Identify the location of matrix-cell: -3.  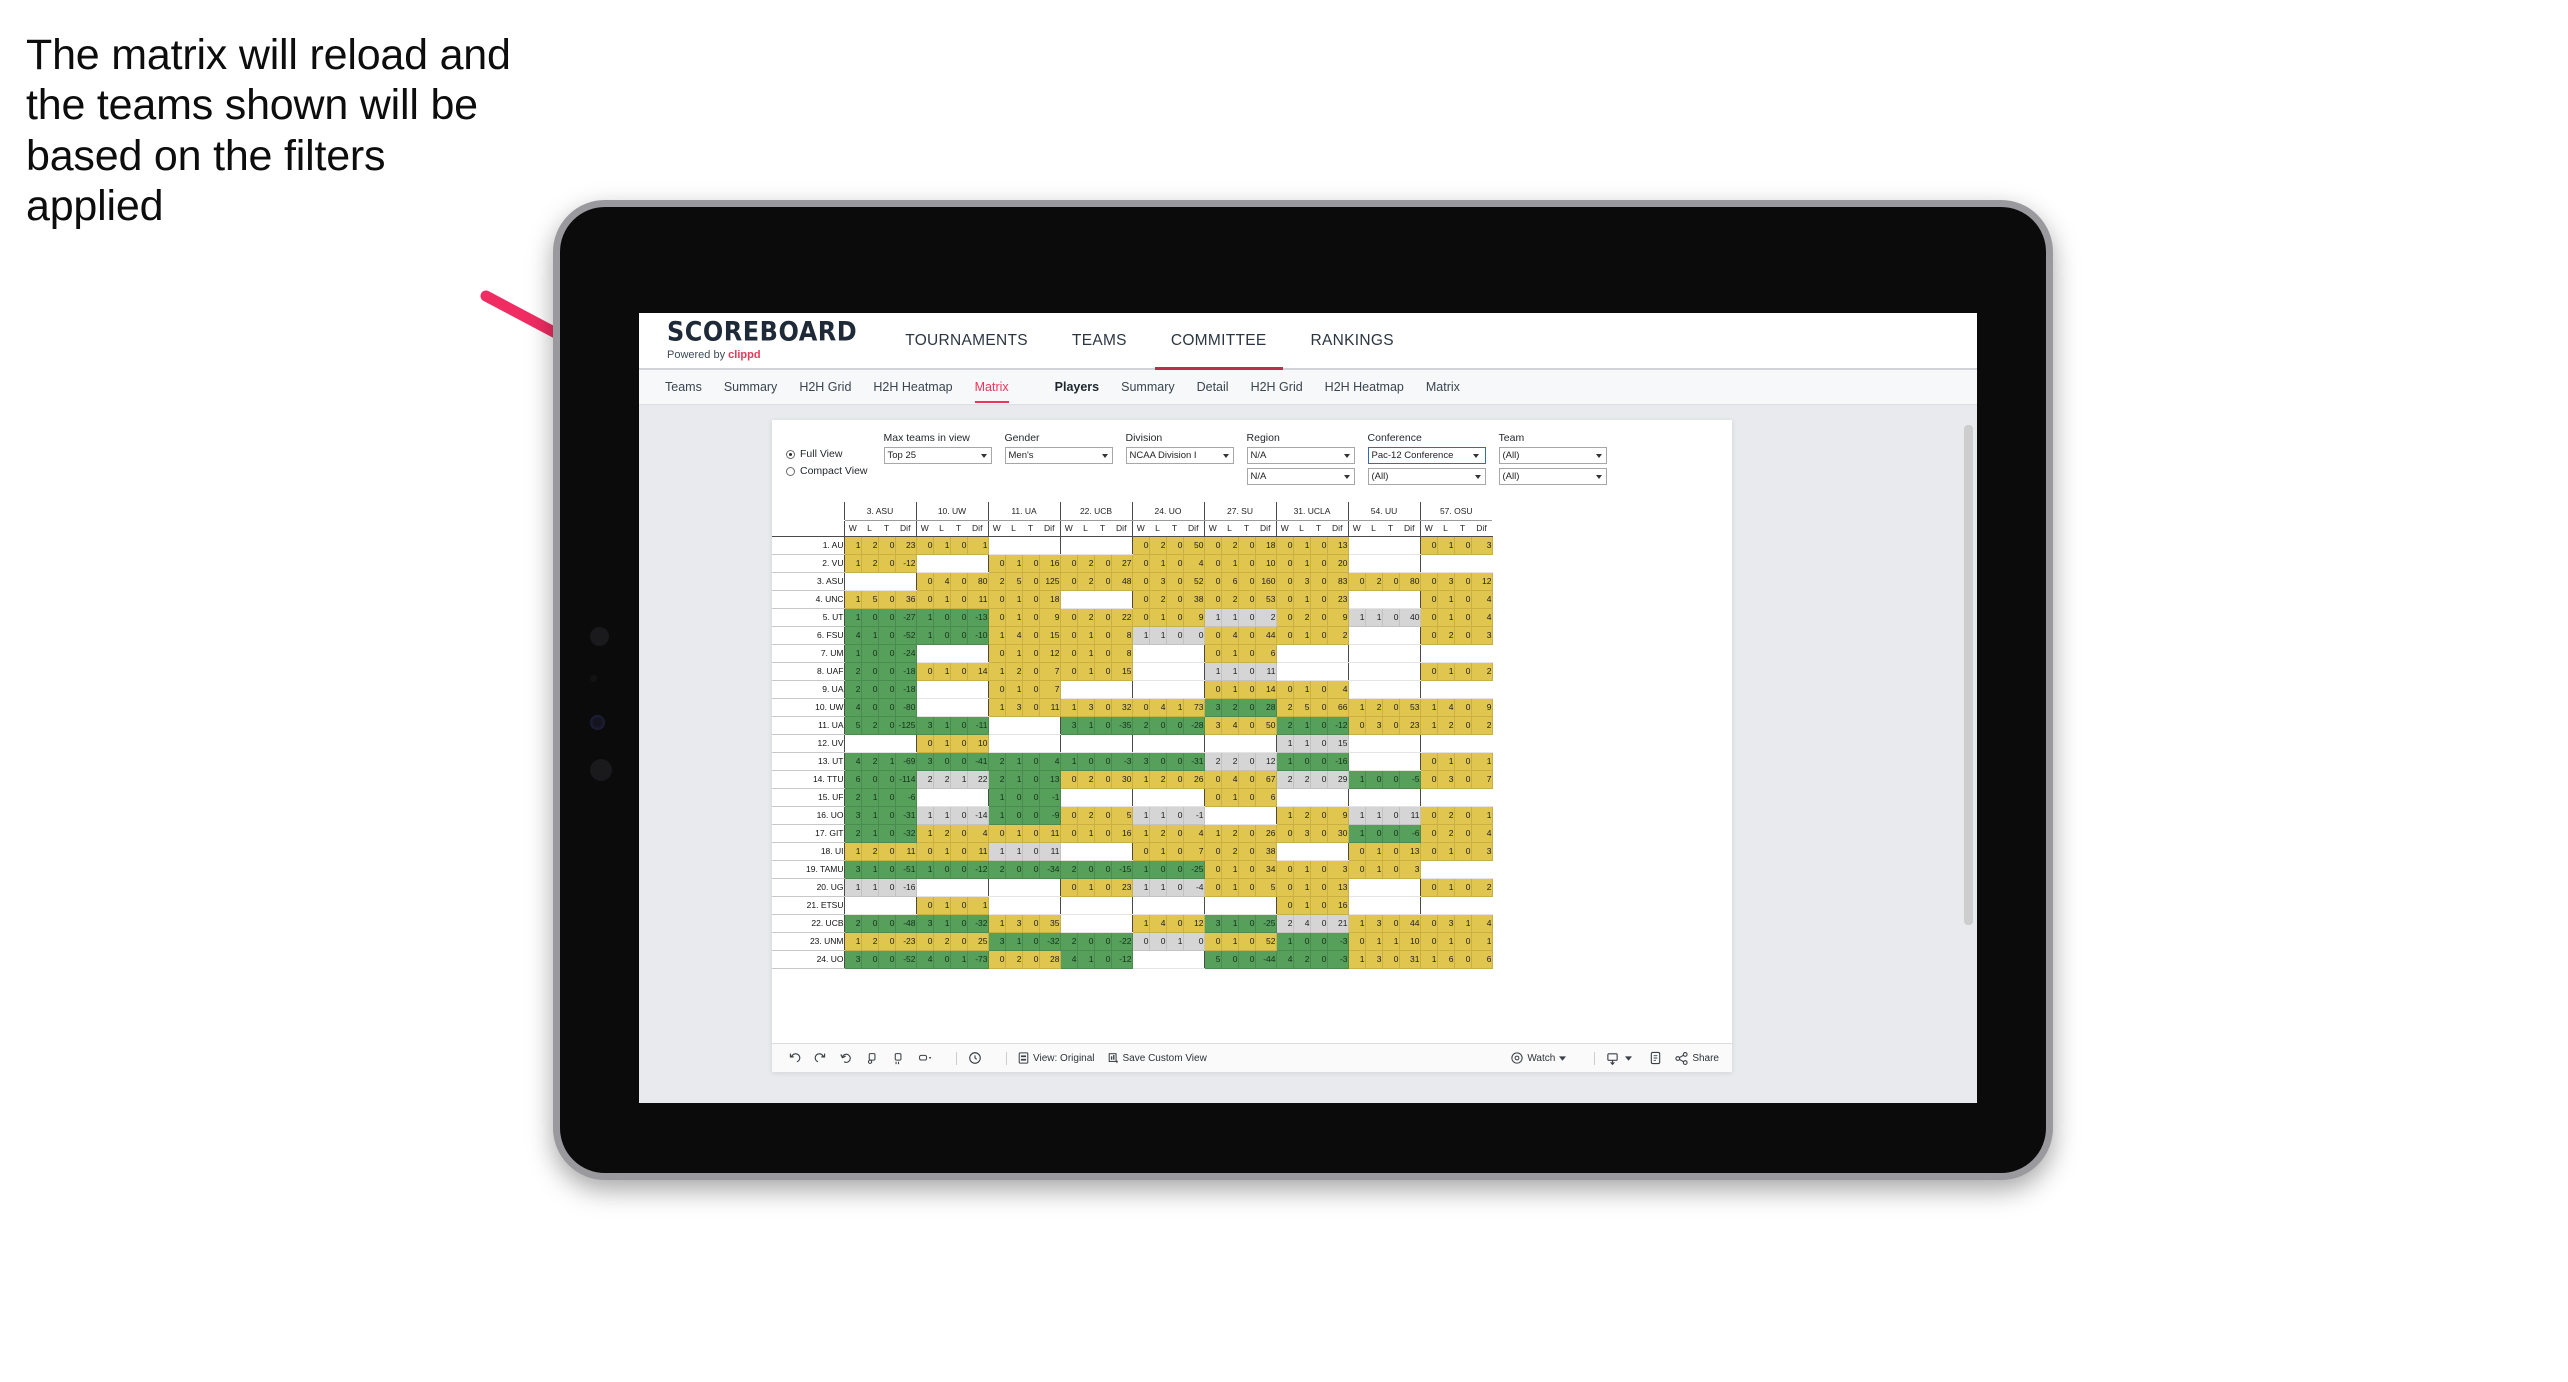
(1338, 941).